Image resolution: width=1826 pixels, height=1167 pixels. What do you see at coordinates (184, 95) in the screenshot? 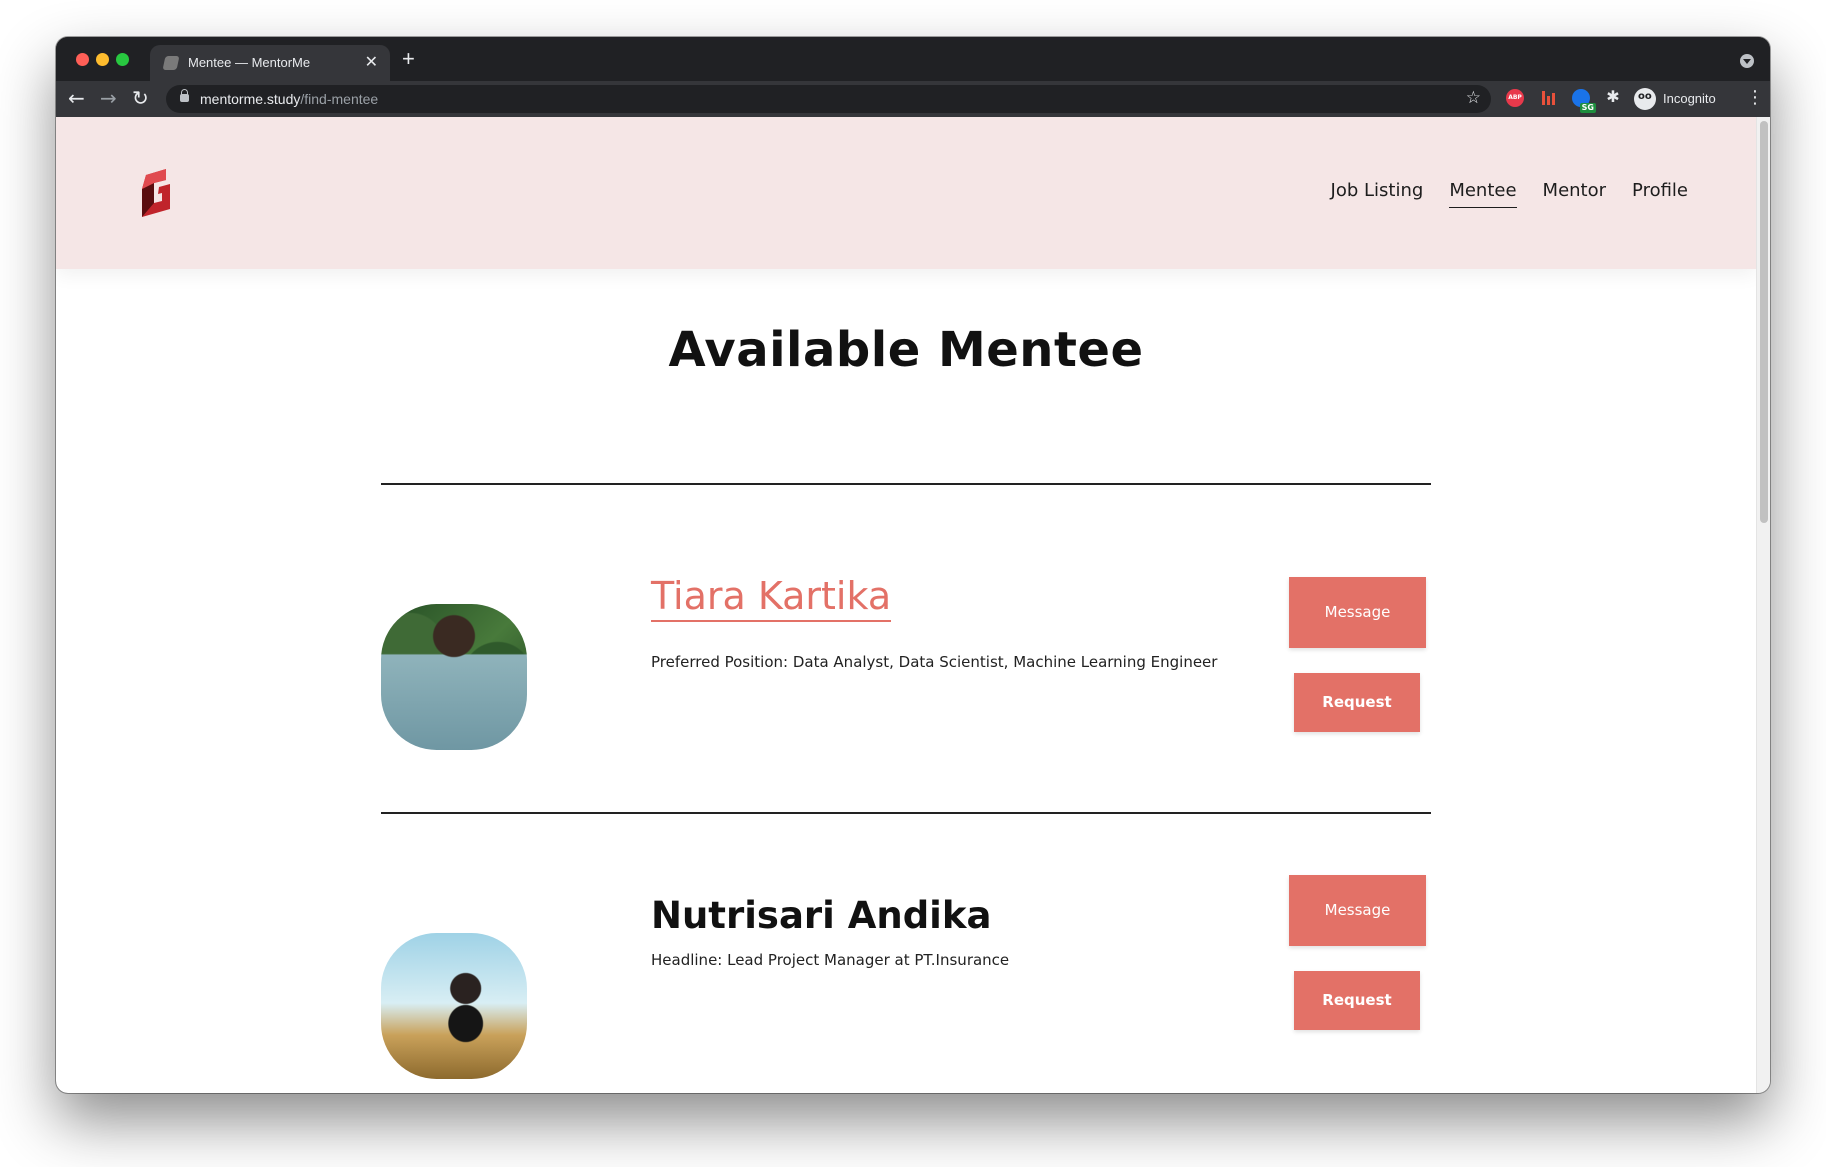
I see `lock-icon` at bounding box center [184, 95].